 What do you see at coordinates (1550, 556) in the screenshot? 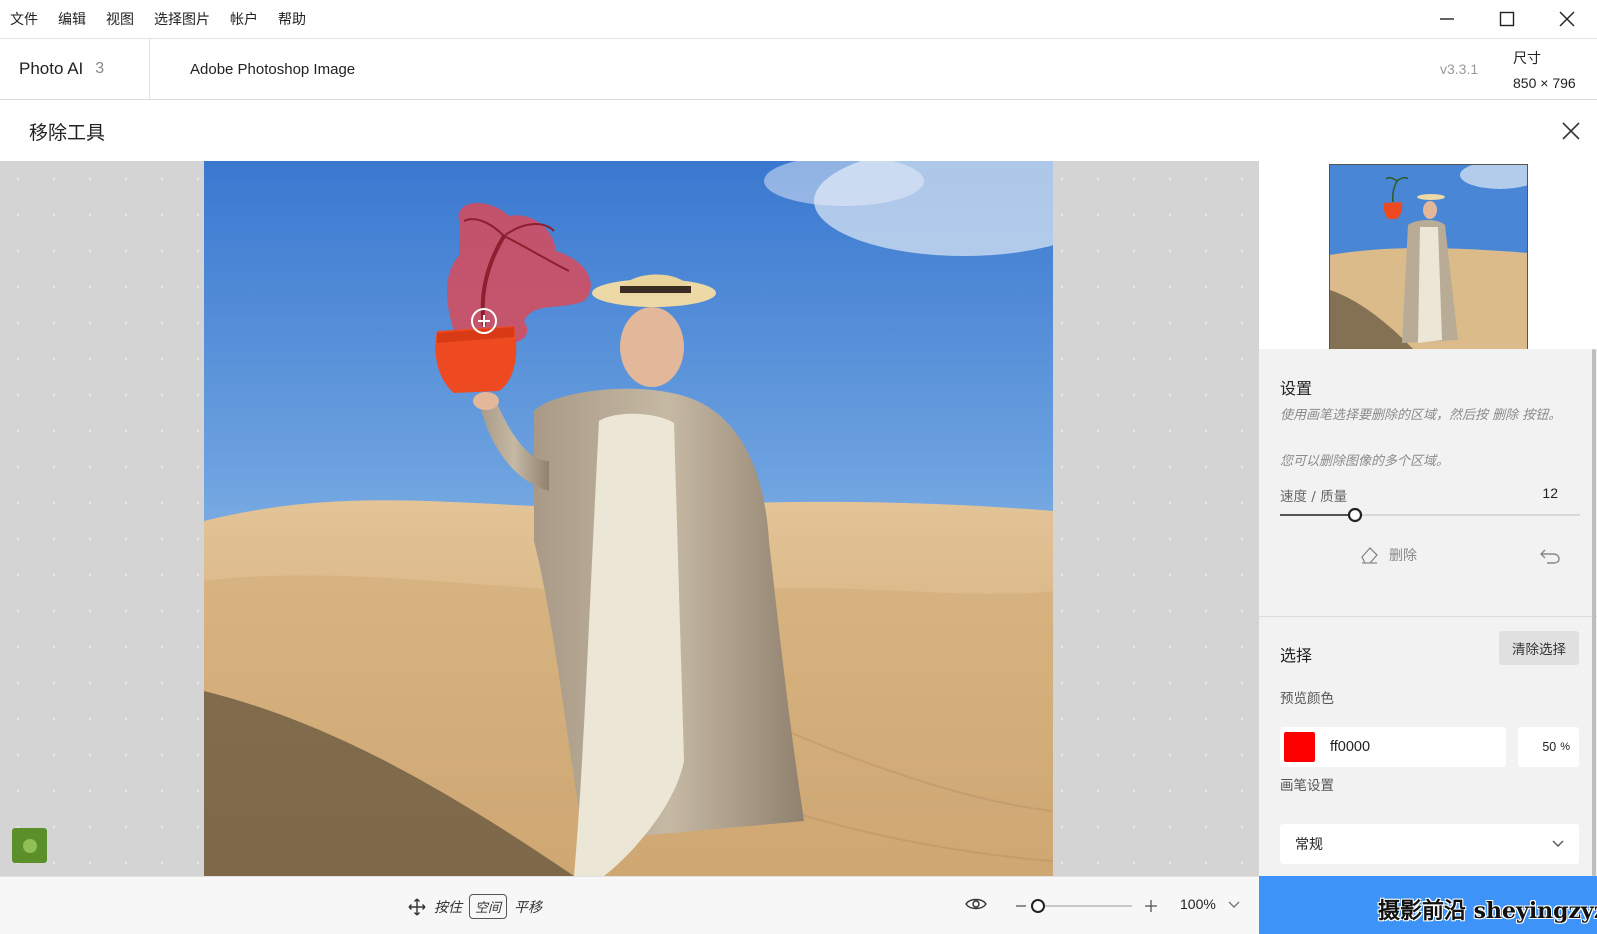
I see `undo-icon` at bounding box center [1550, 556].